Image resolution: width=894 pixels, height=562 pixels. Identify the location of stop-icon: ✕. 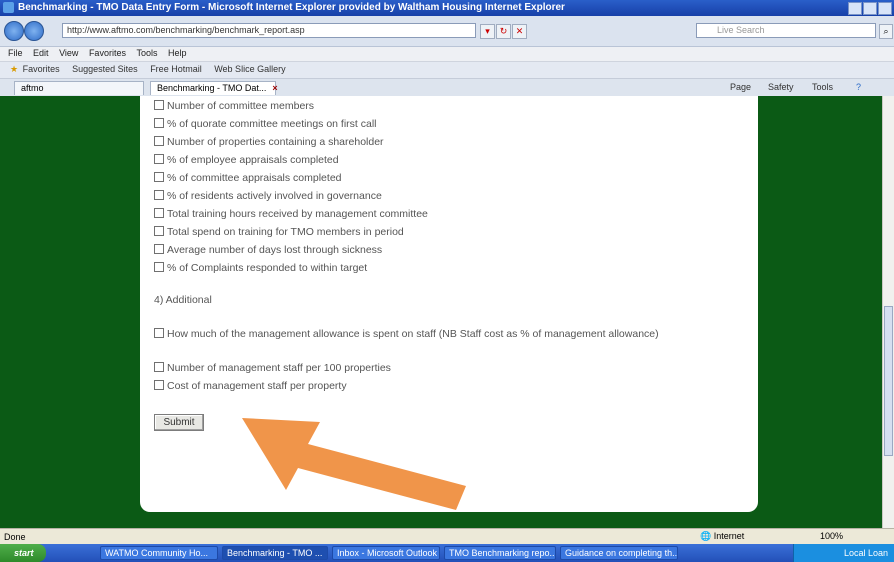
(519, 31).